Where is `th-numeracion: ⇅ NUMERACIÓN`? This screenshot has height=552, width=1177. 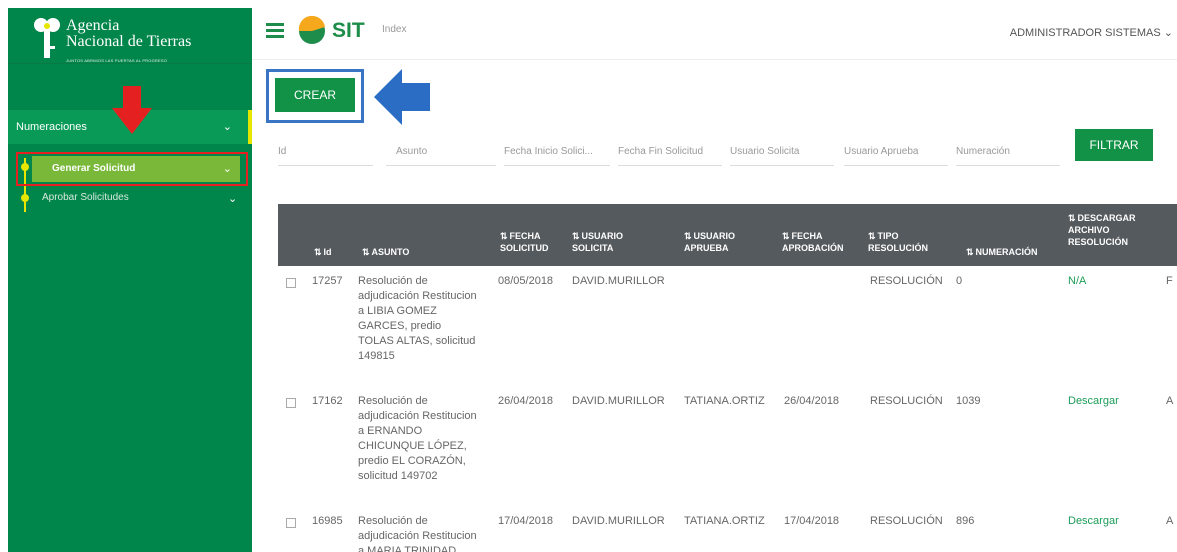 th-numeracion: ⇅ NUMERACIÓN is located at coordinates (1002, 252).